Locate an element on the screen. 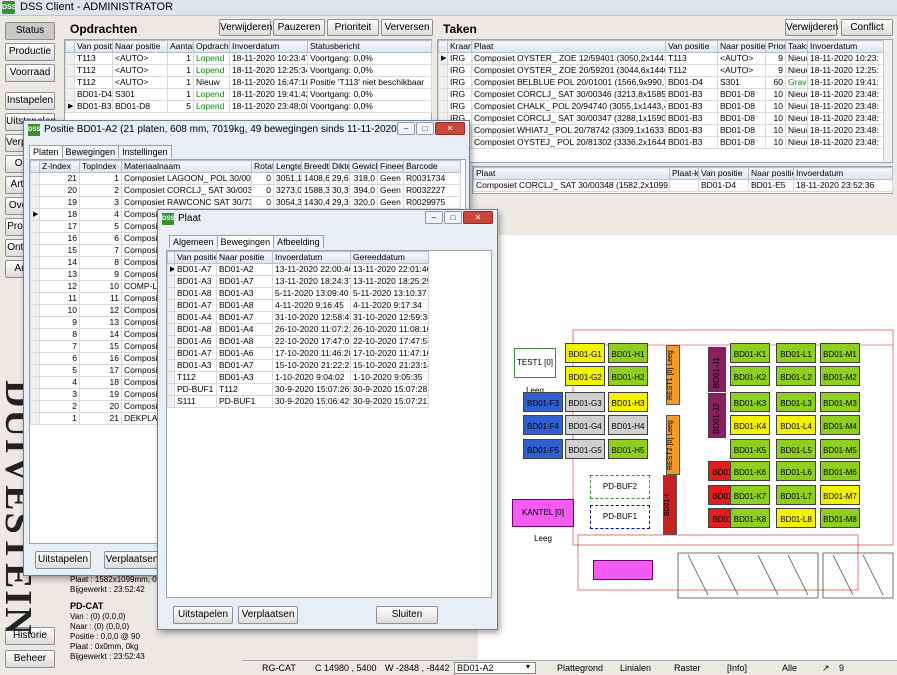 This screenshot has width=897, height=675. map-location: BD01-K6 is located at coordinates (750, 471).